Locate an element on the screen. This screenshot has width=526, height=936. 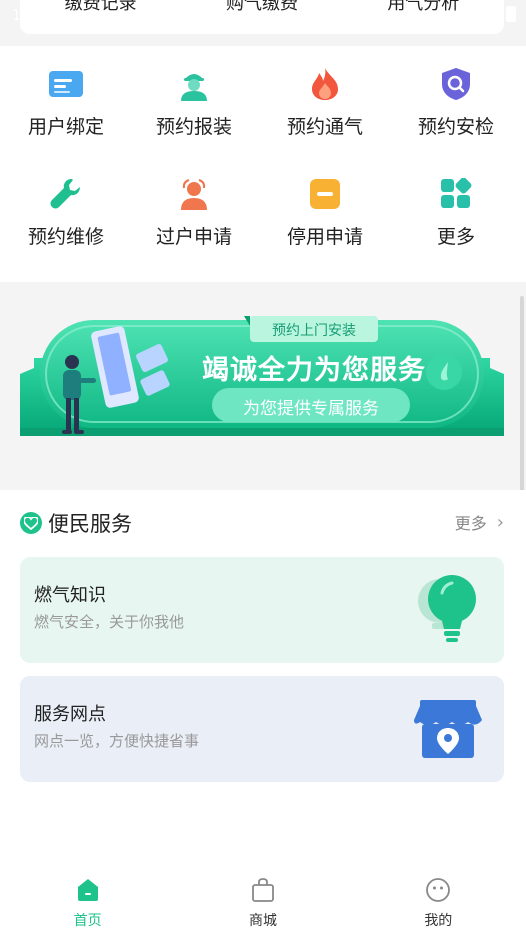
card-gas-knowledge: 燃气知识 燃气安全，关于你我他 is located at coordinates (262, 610).